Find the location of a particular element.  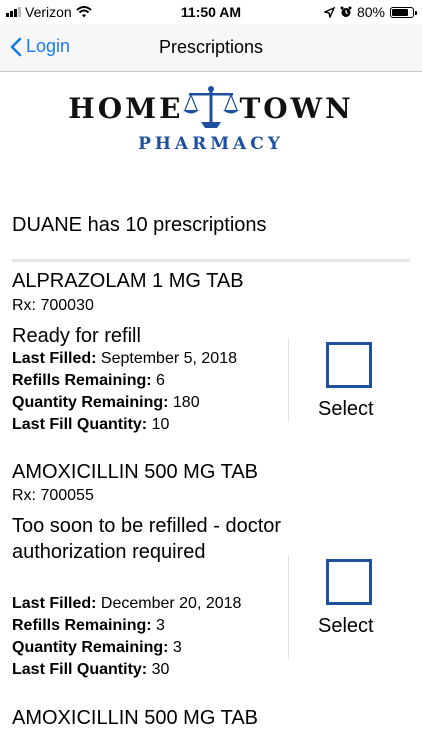

page-title: Prescriptions is located at coordinates (211, 47).